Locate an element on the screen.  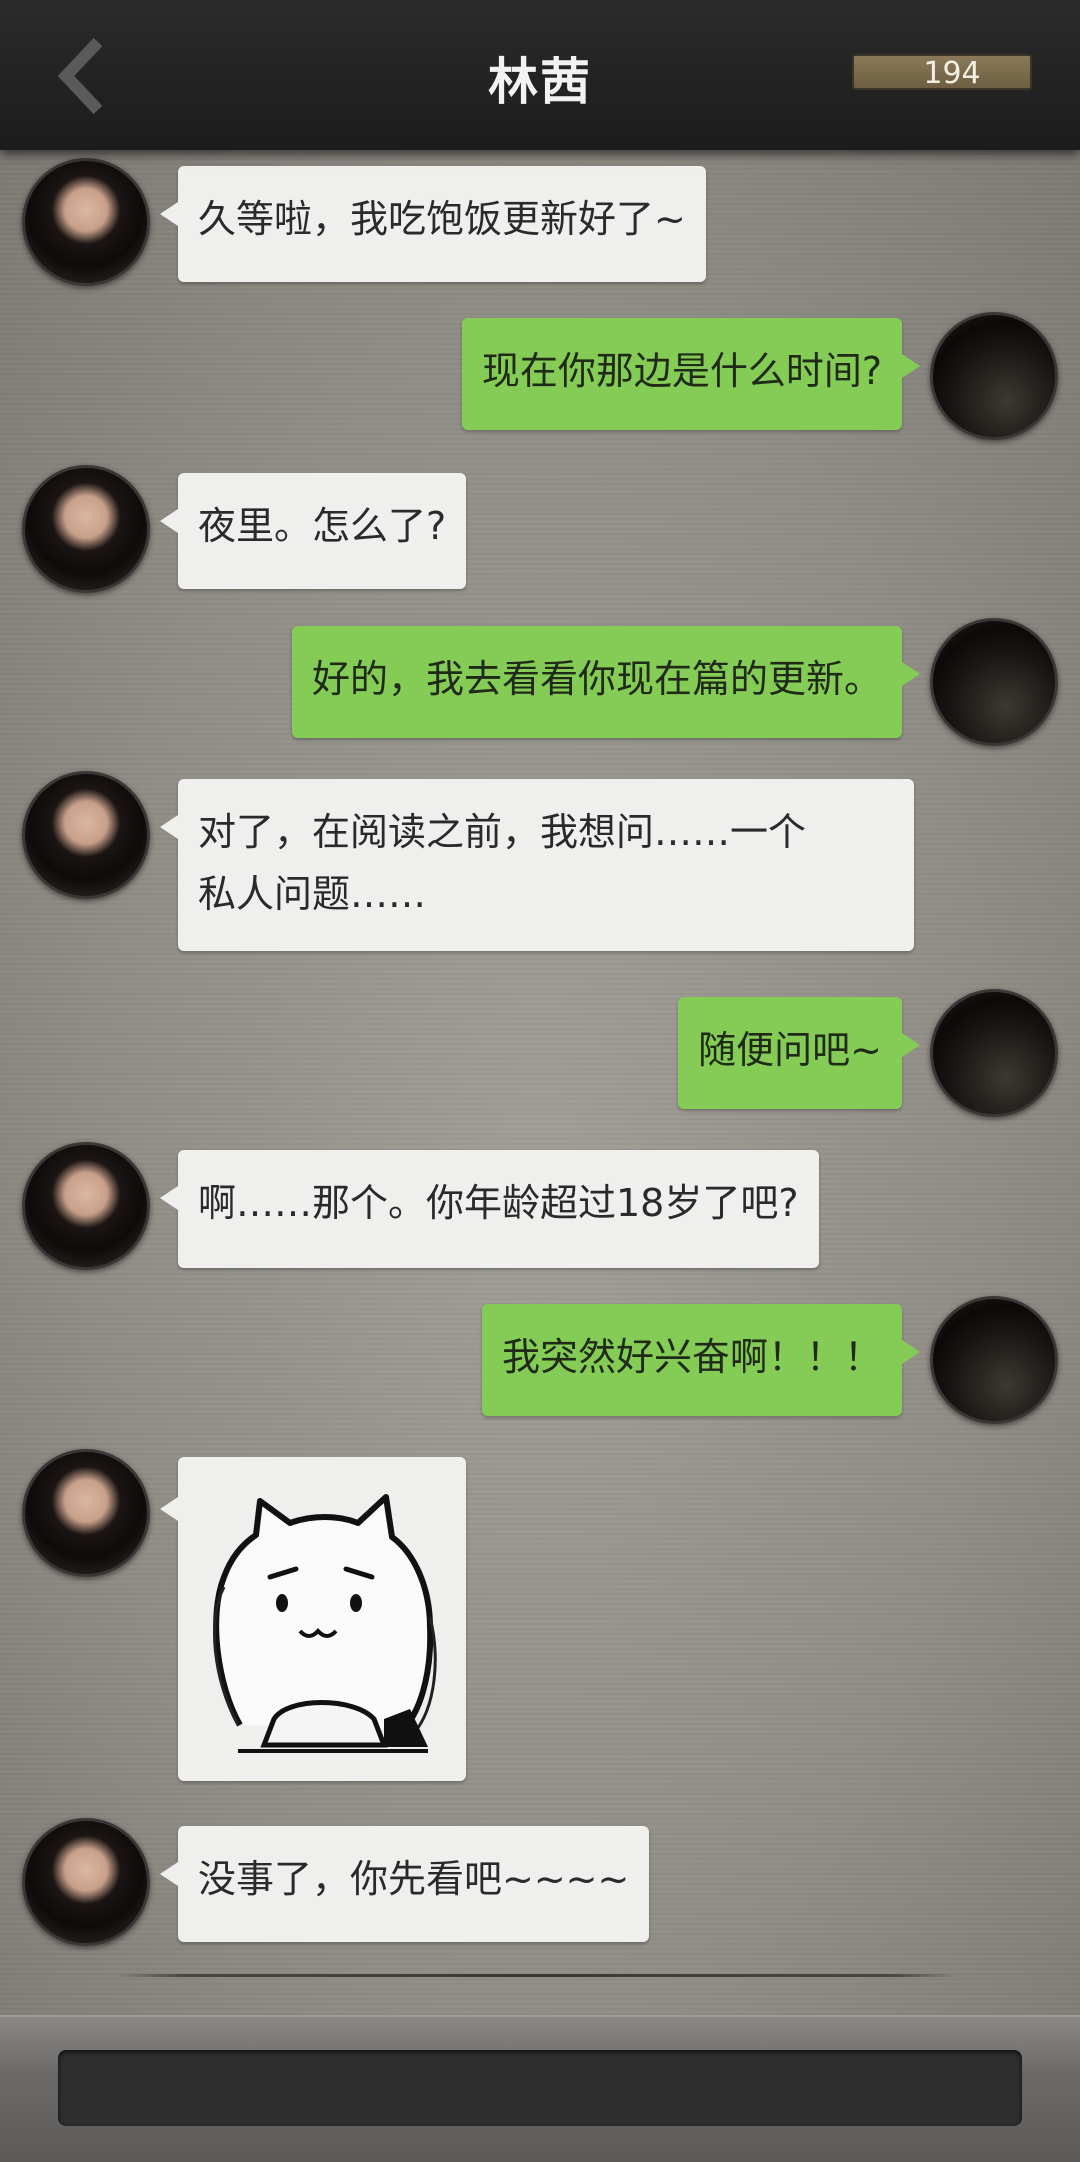
coin-counter: 194 is located at coordinates (942, 72).